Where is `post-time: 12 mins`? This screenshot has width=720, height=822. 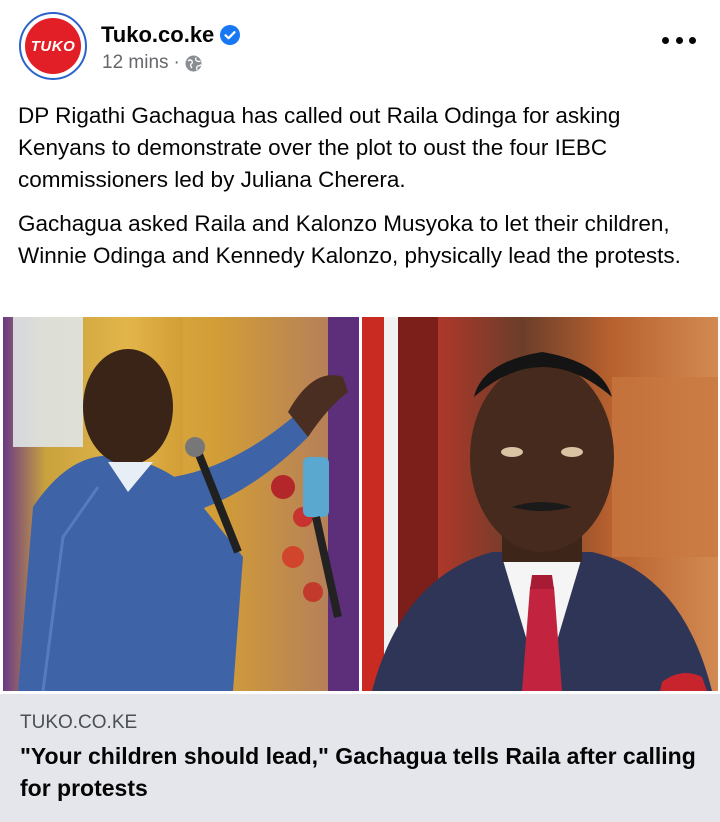
post-time: 12 mins is located at coordinates (135, 63).